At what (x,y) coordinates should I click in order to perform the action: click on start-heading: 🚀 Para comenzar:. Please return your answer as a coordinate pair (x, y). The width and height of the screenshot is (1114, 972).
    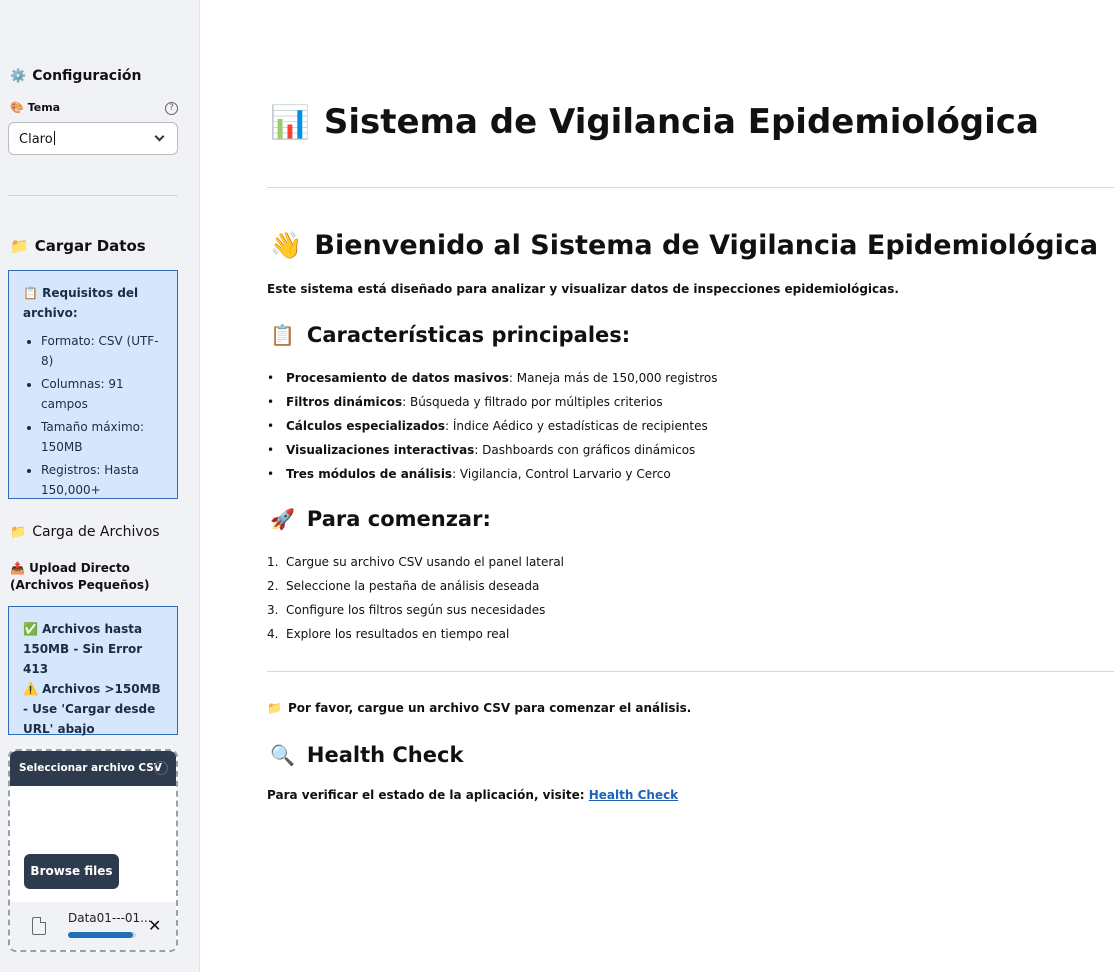
    Looking at the image, I should click on (380, 519).